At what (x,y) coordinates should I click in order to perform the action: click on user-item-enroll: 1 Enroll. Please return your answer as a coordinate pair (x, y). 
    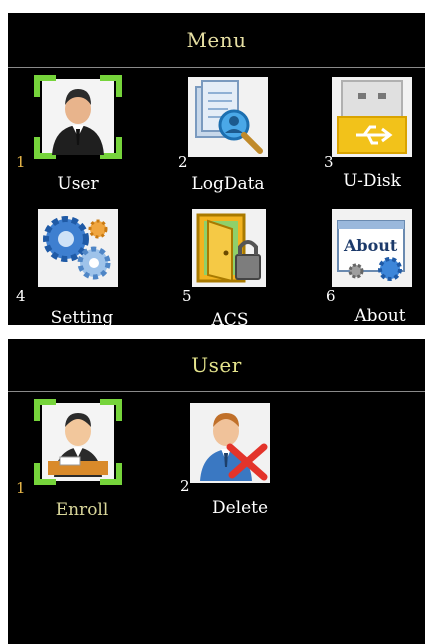
    Looking at the image, I should click on (78, 458).